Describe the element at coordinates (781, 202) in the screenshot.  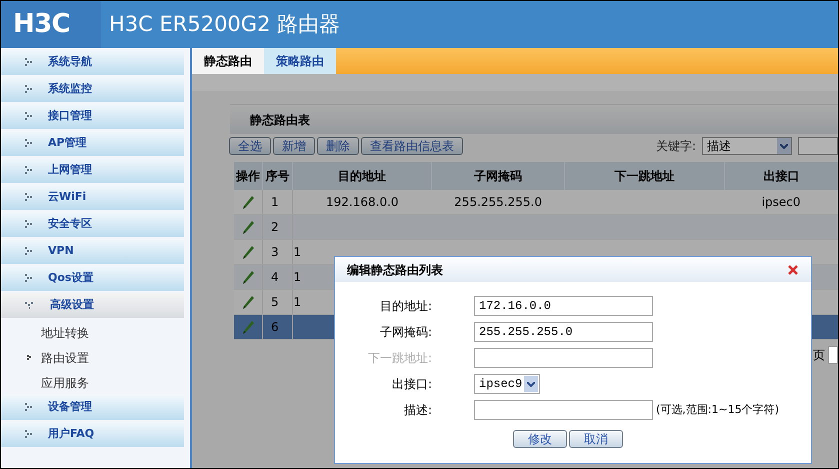
I see `table-cell-text: ipsec0` at that location.